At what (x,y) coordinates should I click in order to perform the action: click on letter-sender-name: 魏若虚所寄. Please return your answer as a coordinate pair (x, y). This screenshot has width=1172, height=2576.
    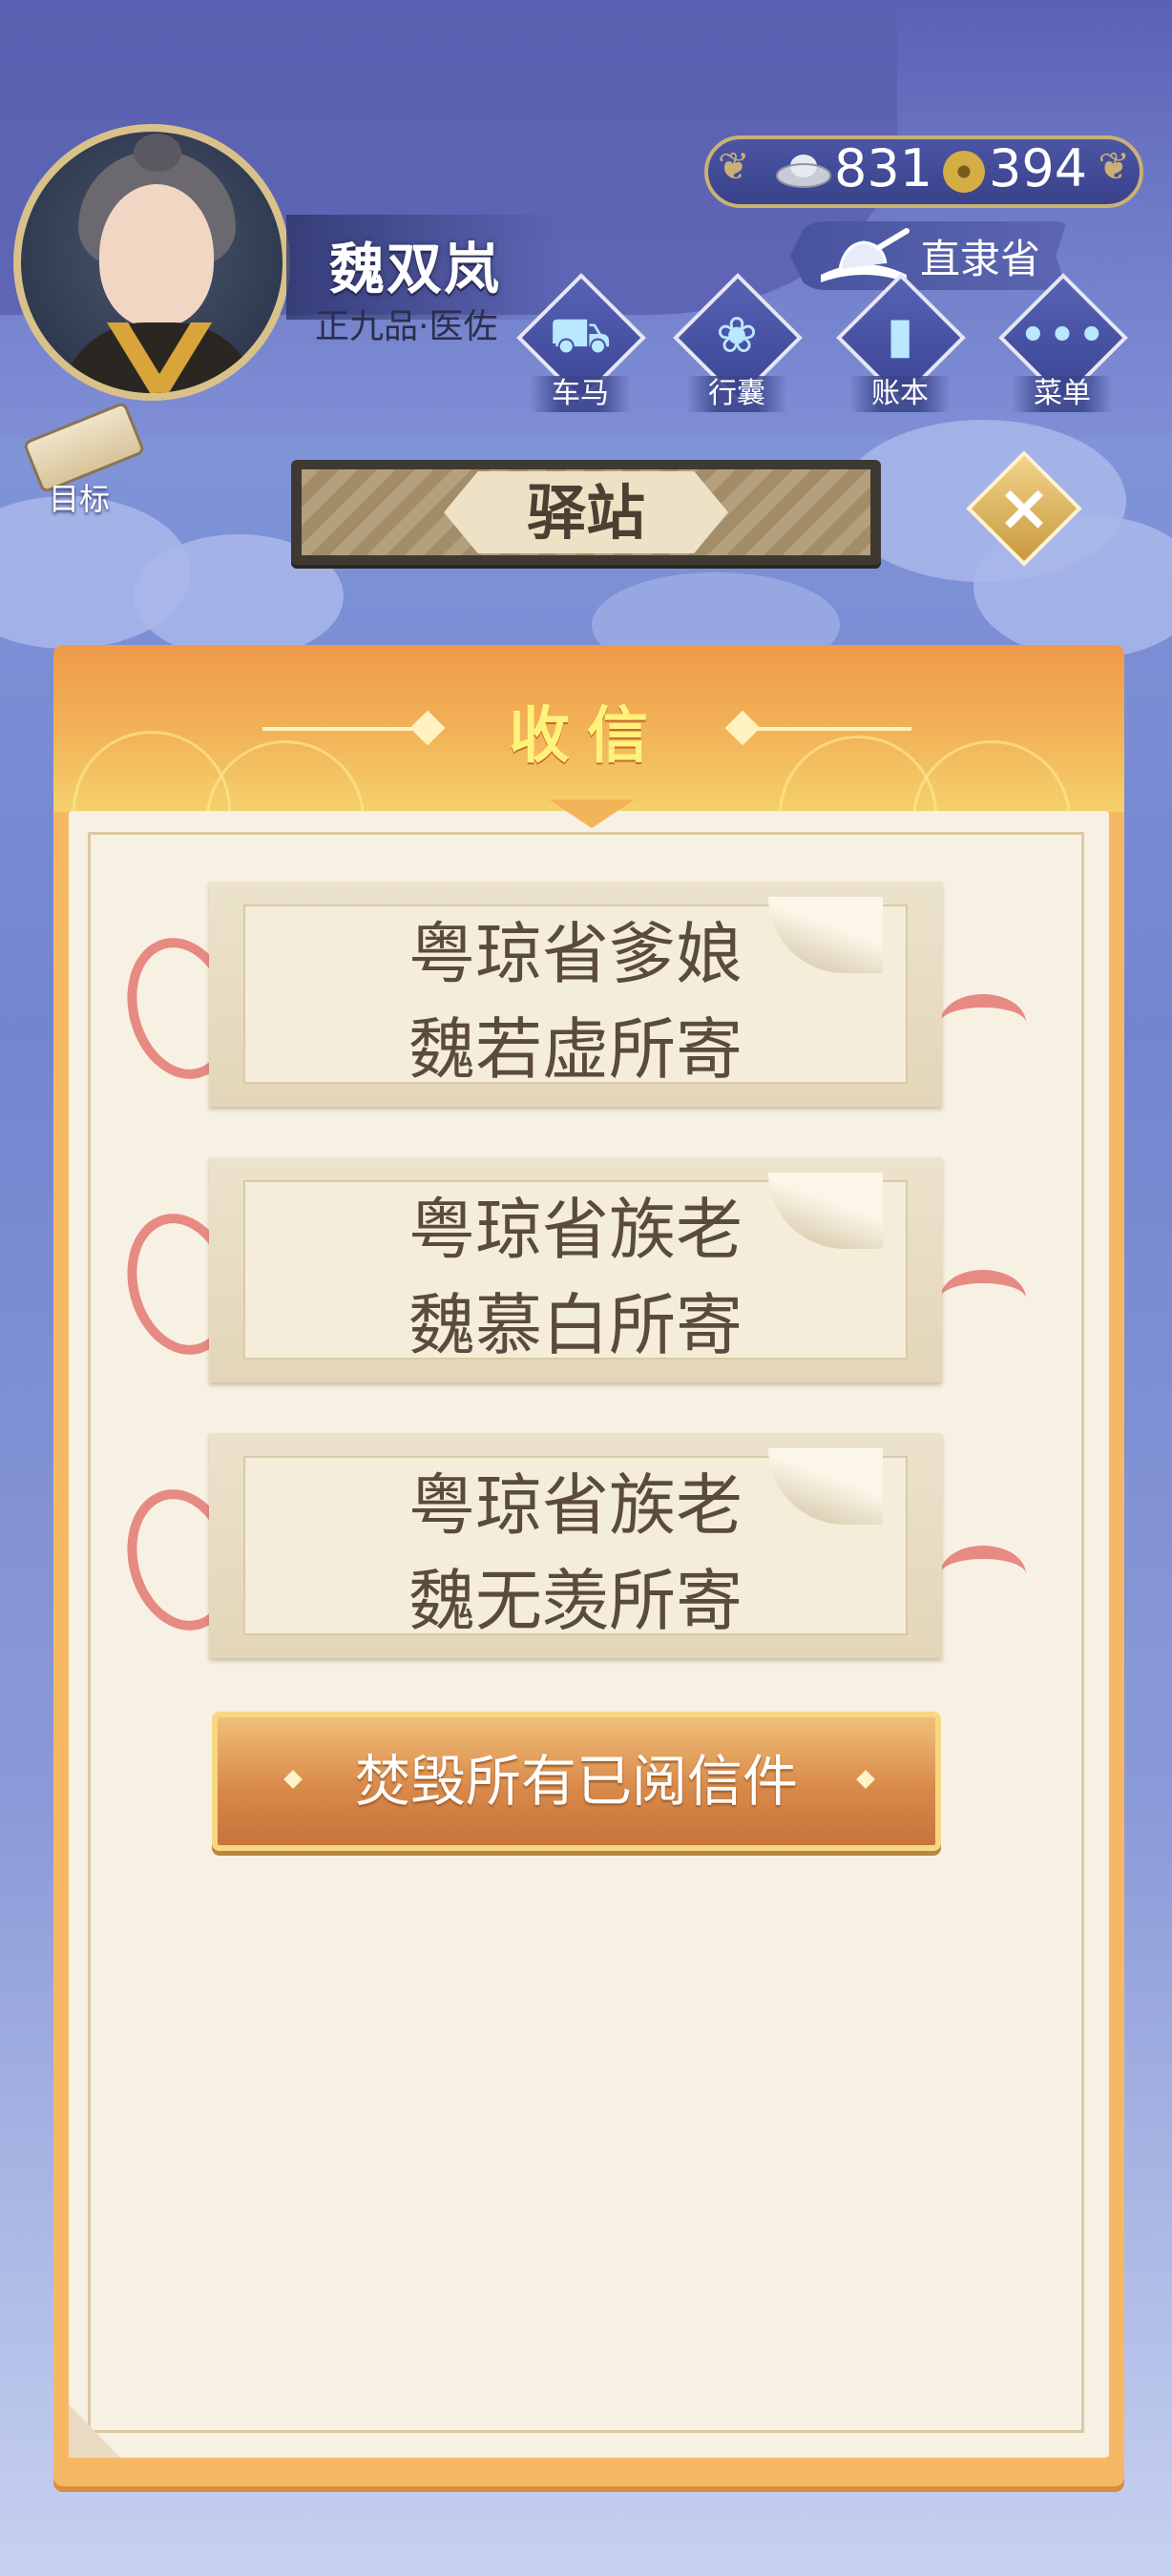
    Looking at the image, I should click on (575, 1049).